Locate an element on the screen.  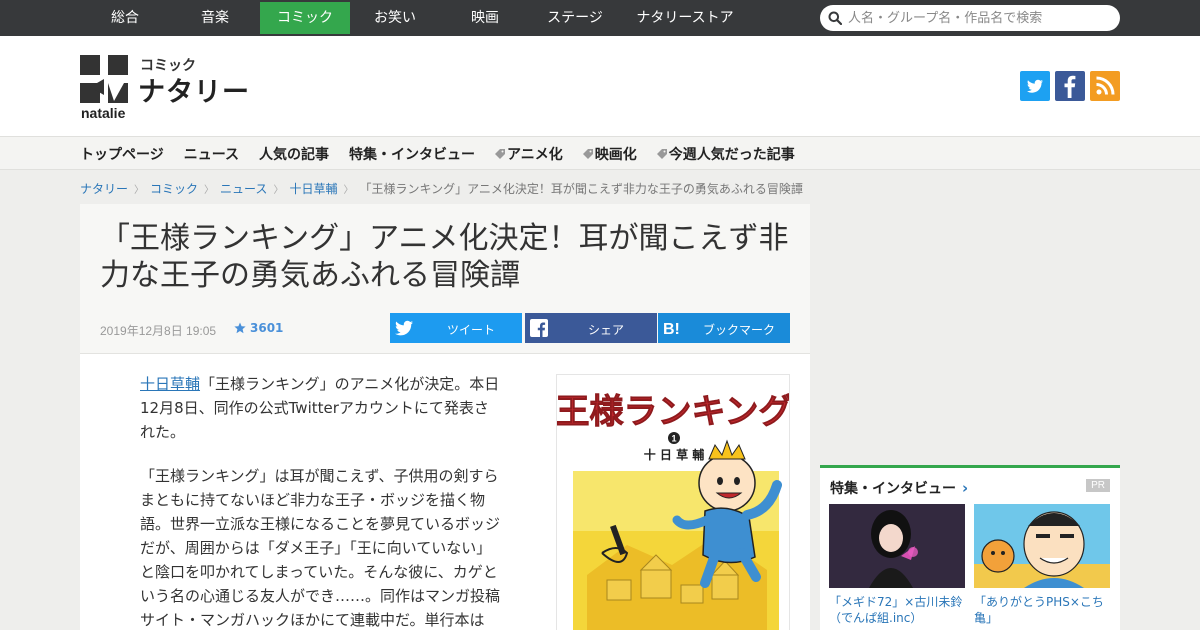
category-nav-comic: コミック is located at coordinates (305, 18).